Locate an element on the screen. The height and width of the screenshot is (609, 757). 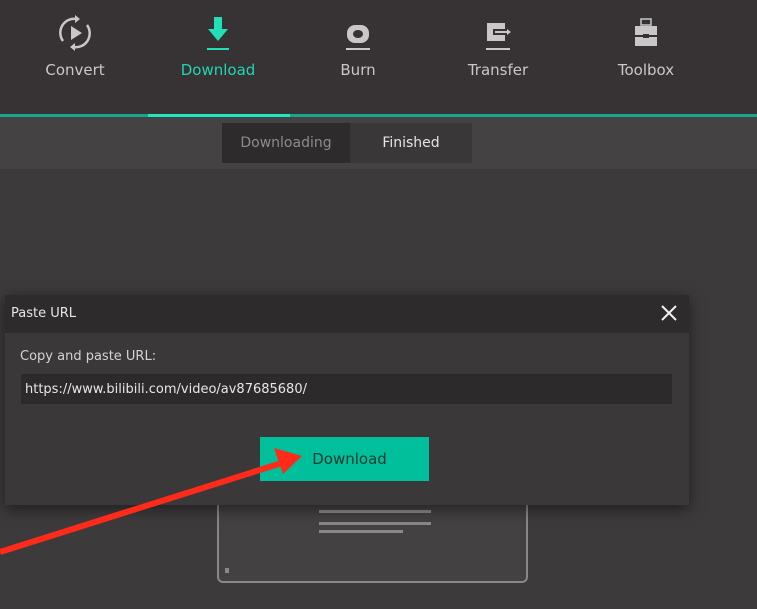
disc-icon is located at coordinates (358, 32).